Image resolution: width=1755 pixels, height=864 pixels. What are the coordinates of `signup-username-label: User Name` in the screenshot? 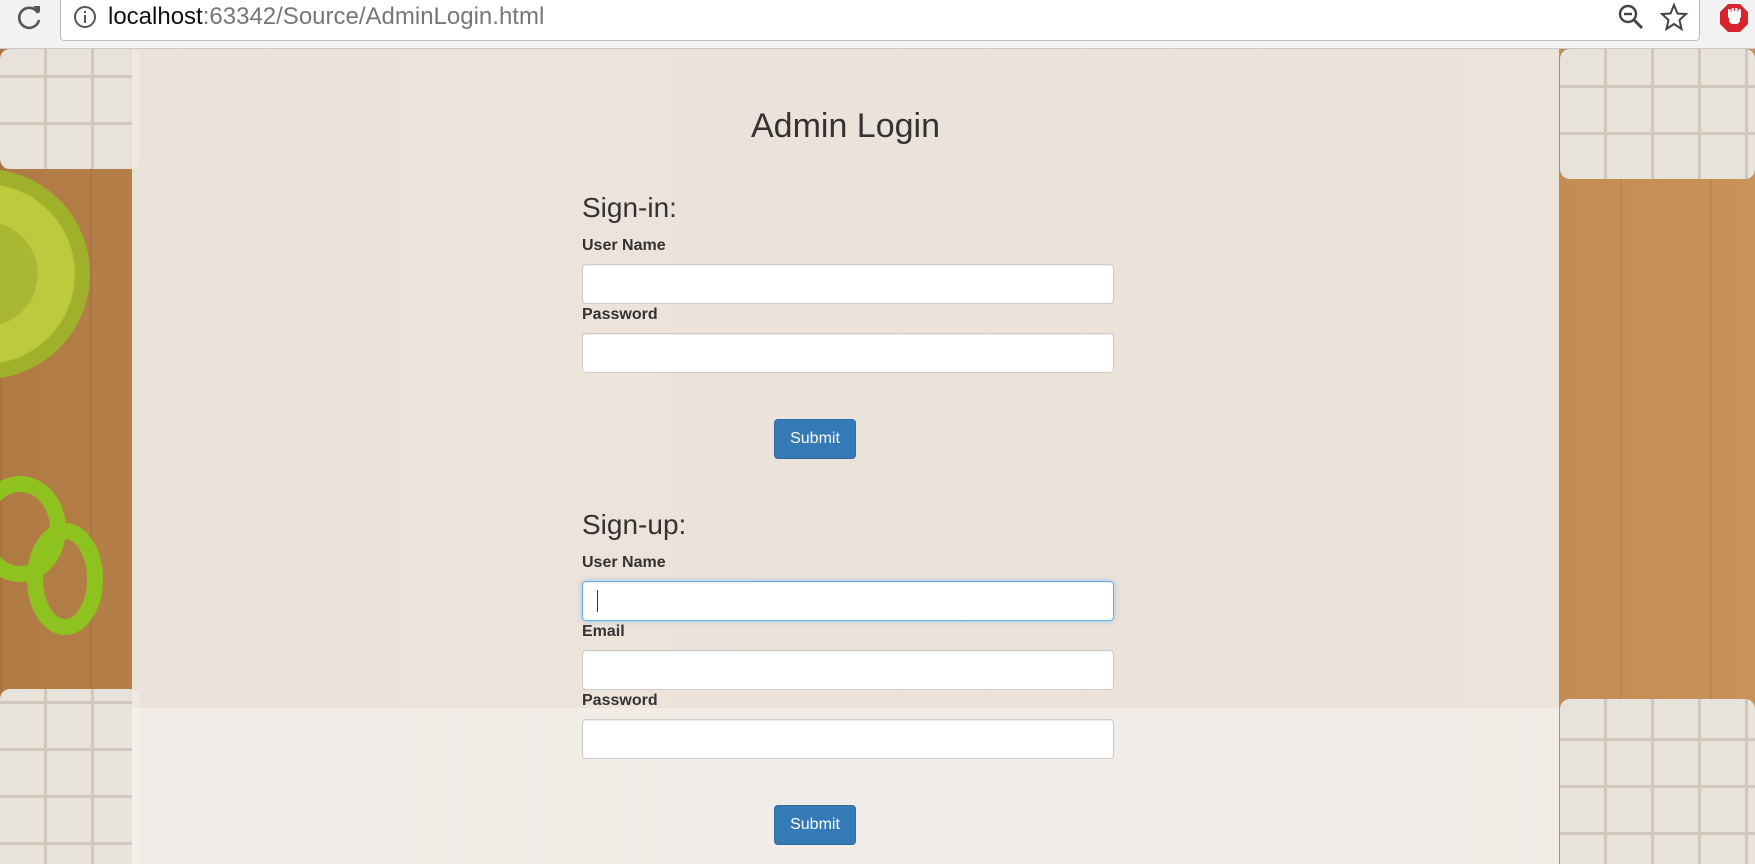 It's located at (624, 562).